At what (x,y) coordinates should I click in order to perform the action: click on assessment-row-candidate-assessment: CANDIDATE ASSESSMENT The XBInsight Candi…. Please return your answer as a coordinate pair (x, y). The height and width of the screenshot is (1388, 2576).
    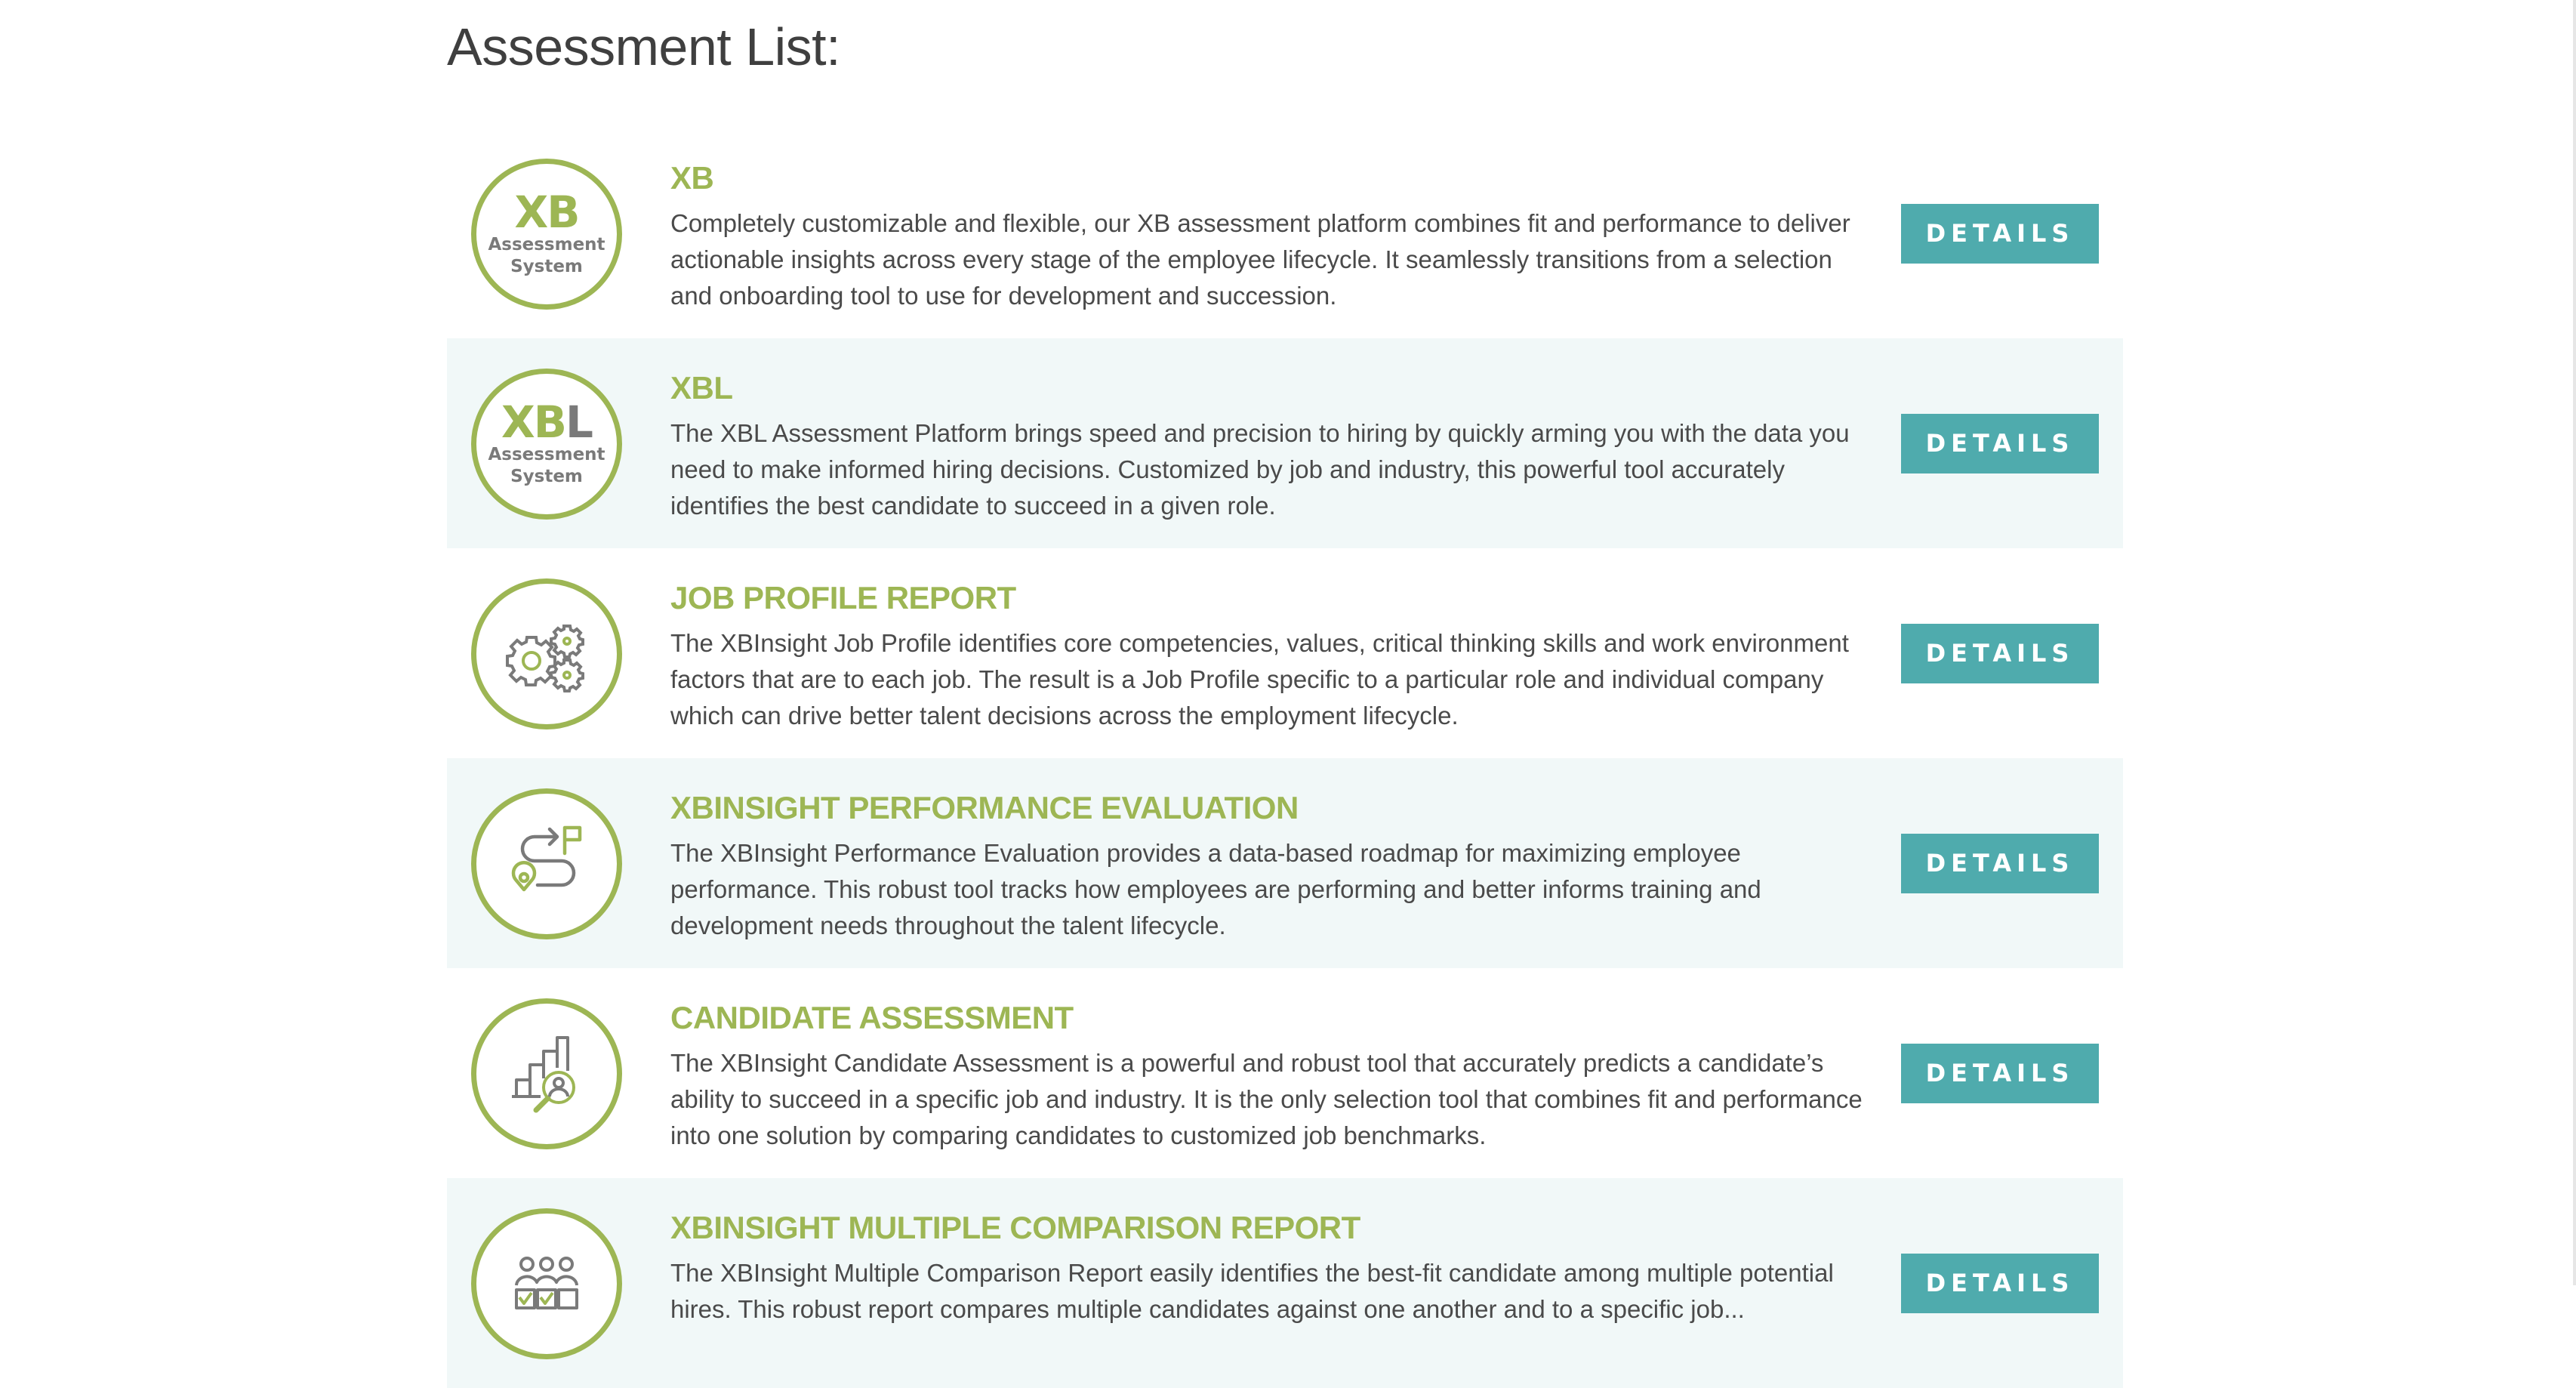
    Looking at the image, I should click on (1285, 1073).